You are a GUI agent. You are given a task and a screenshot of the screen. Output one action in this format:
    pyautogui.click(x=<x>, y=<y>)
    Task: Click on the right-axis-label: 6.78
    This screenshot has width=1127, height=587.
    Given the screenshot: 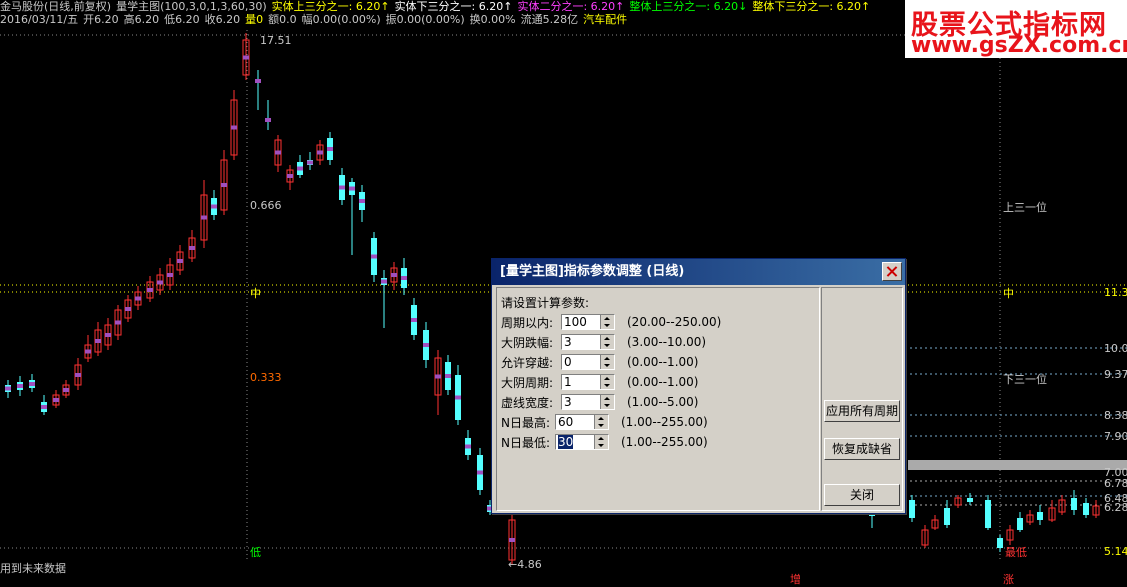 What is the action you would take?
    pyautogui.click(x=1115, y=483)
    